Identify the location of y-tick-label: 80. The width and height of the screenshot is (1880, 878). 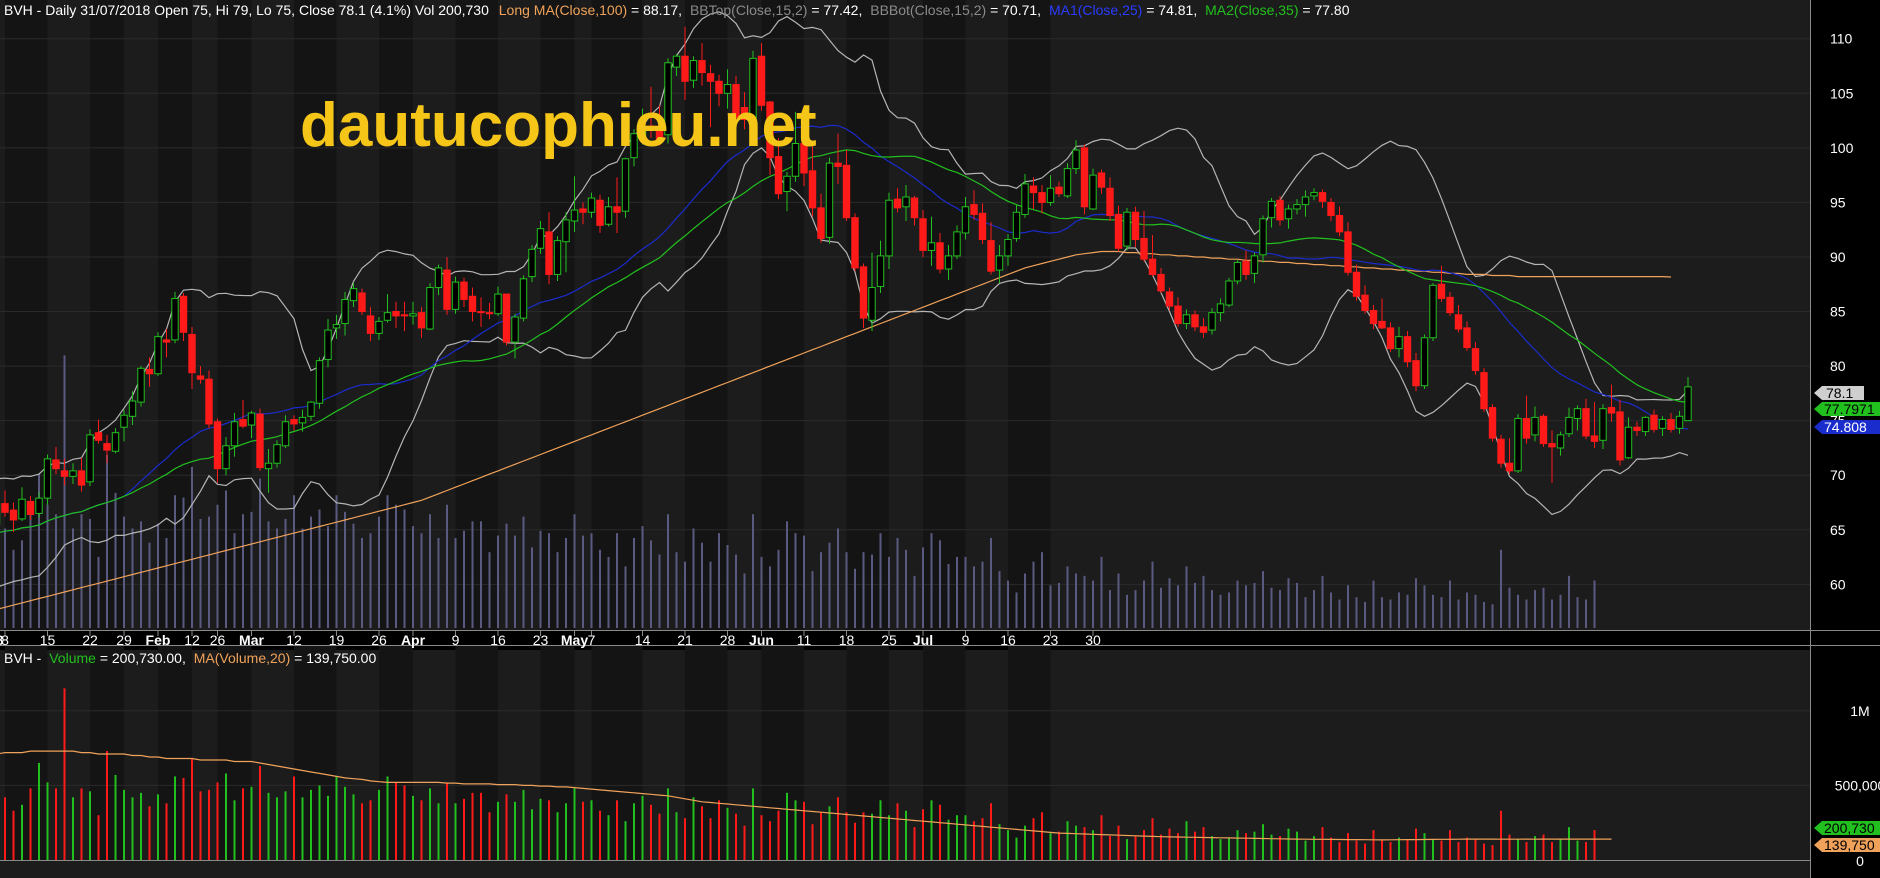
(1838, 366).